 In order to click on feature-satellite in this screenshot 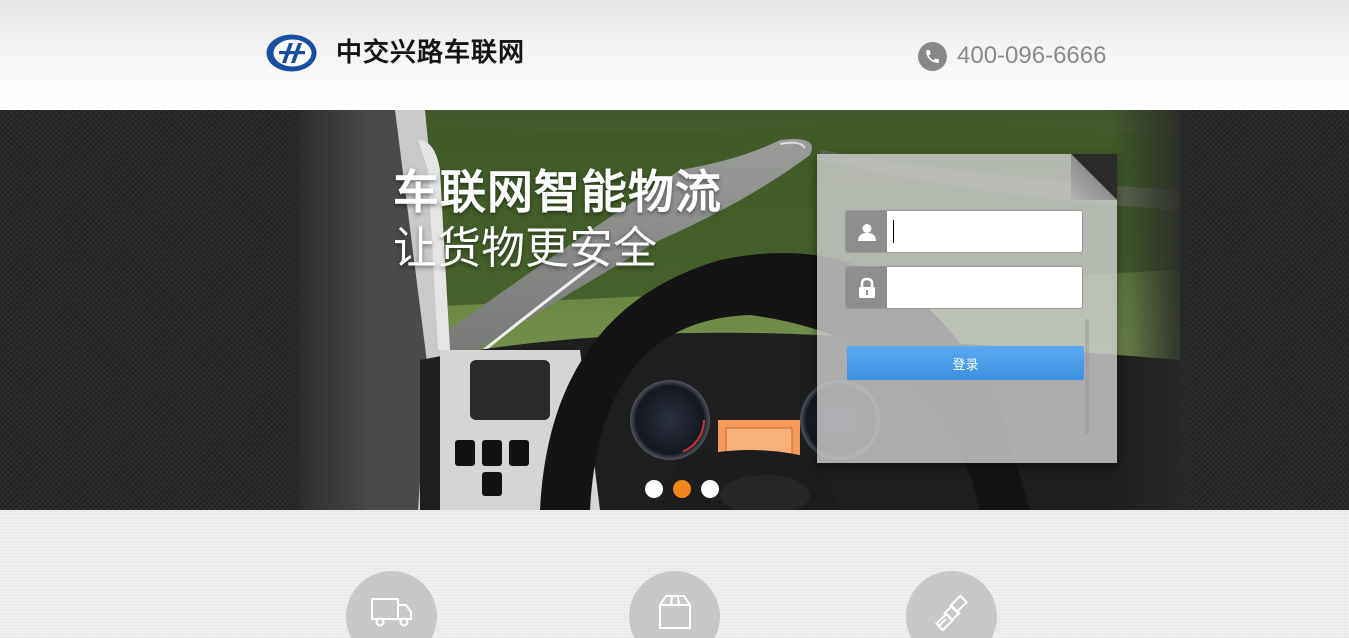, I will do `click(951, 604)`.